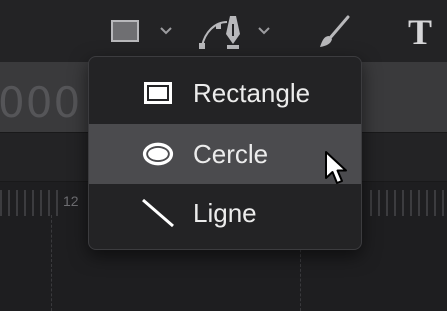  Describe the element at coordinates (51, 263) in the screenshot. I see `grid-line` at that location.